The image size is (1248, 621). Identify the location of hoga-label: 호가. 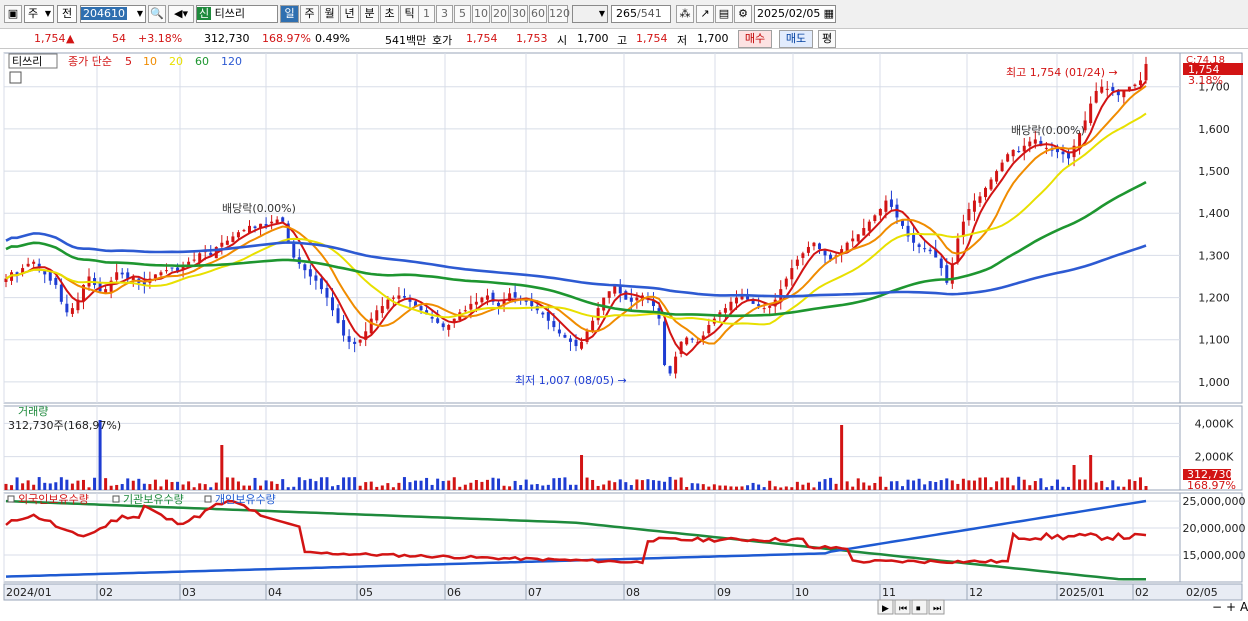
(442, 40).